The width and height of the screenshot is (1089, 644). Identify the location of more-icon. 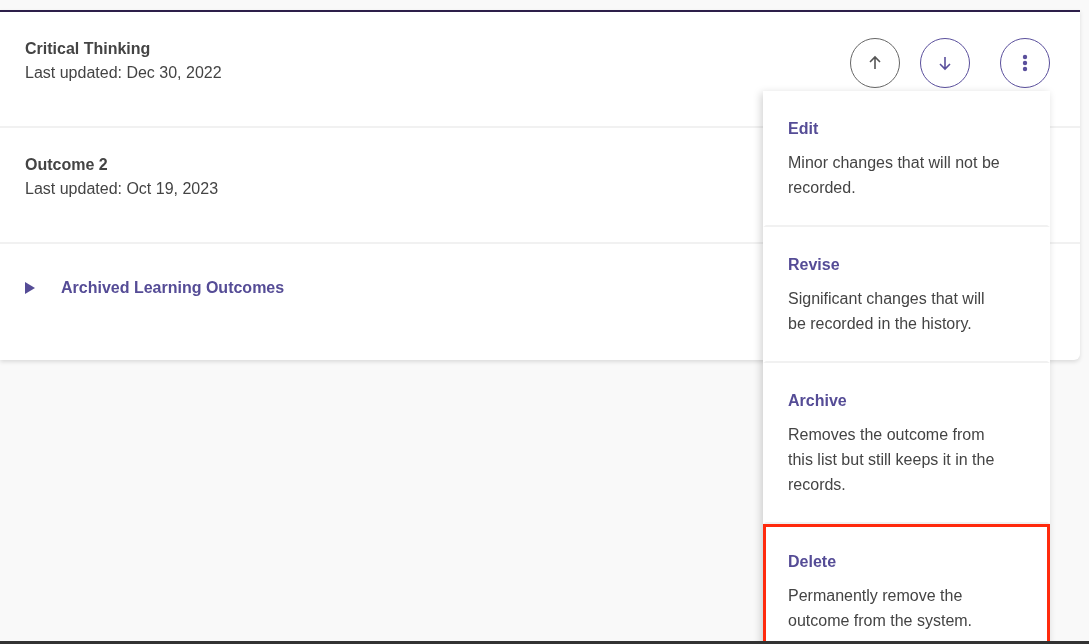
(1025, 63).